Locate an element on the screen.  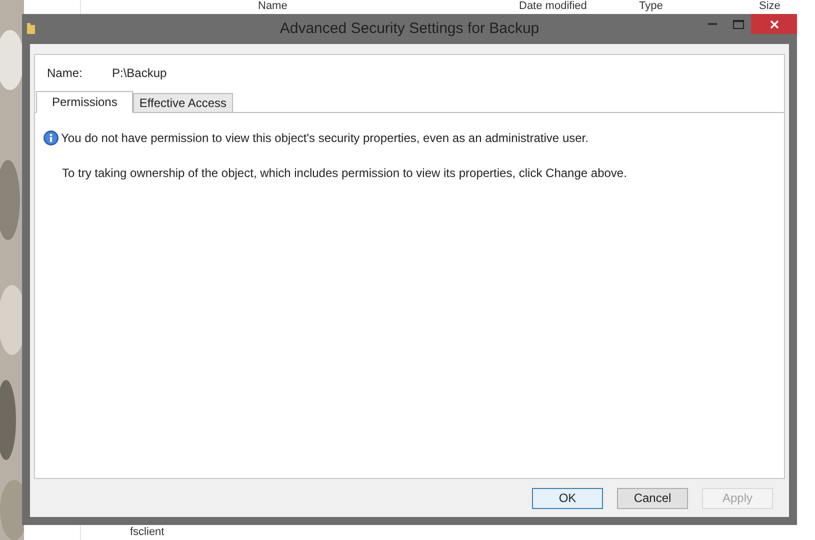
info-icon is located at coordinates (51, 138).